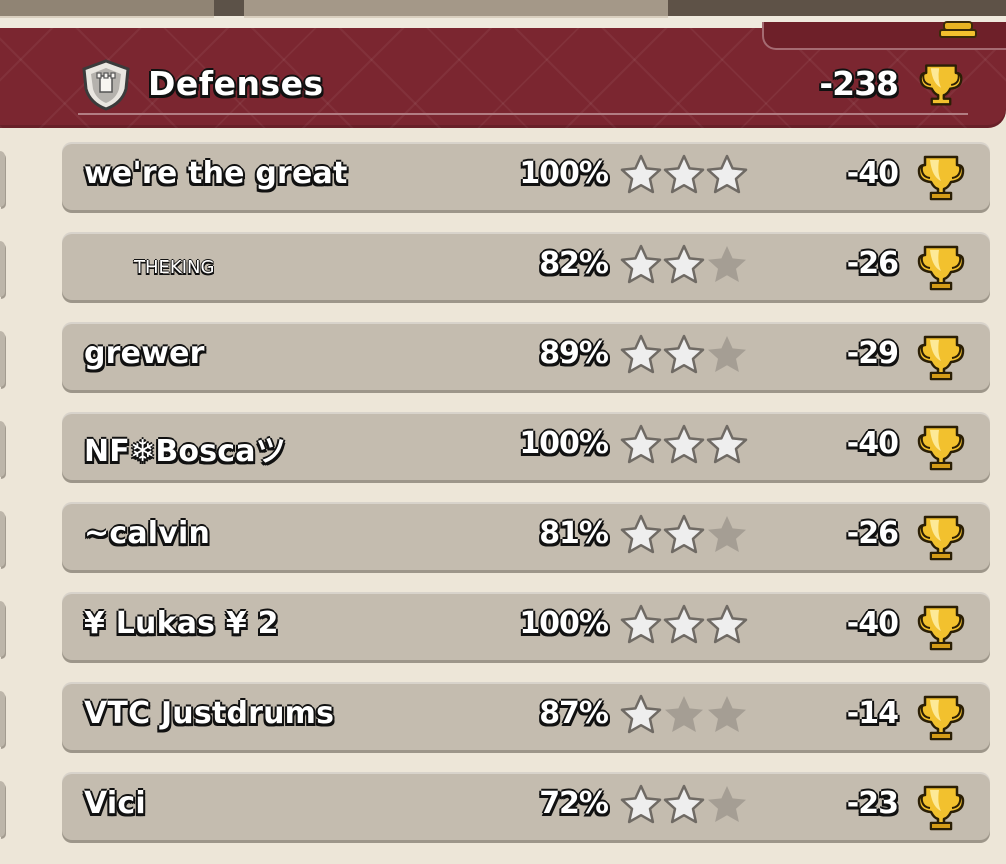 The image size is (1006, 864). Describe the element at coordinates (107, 9) in the screenshot. I see `top-panel-left` at that location.